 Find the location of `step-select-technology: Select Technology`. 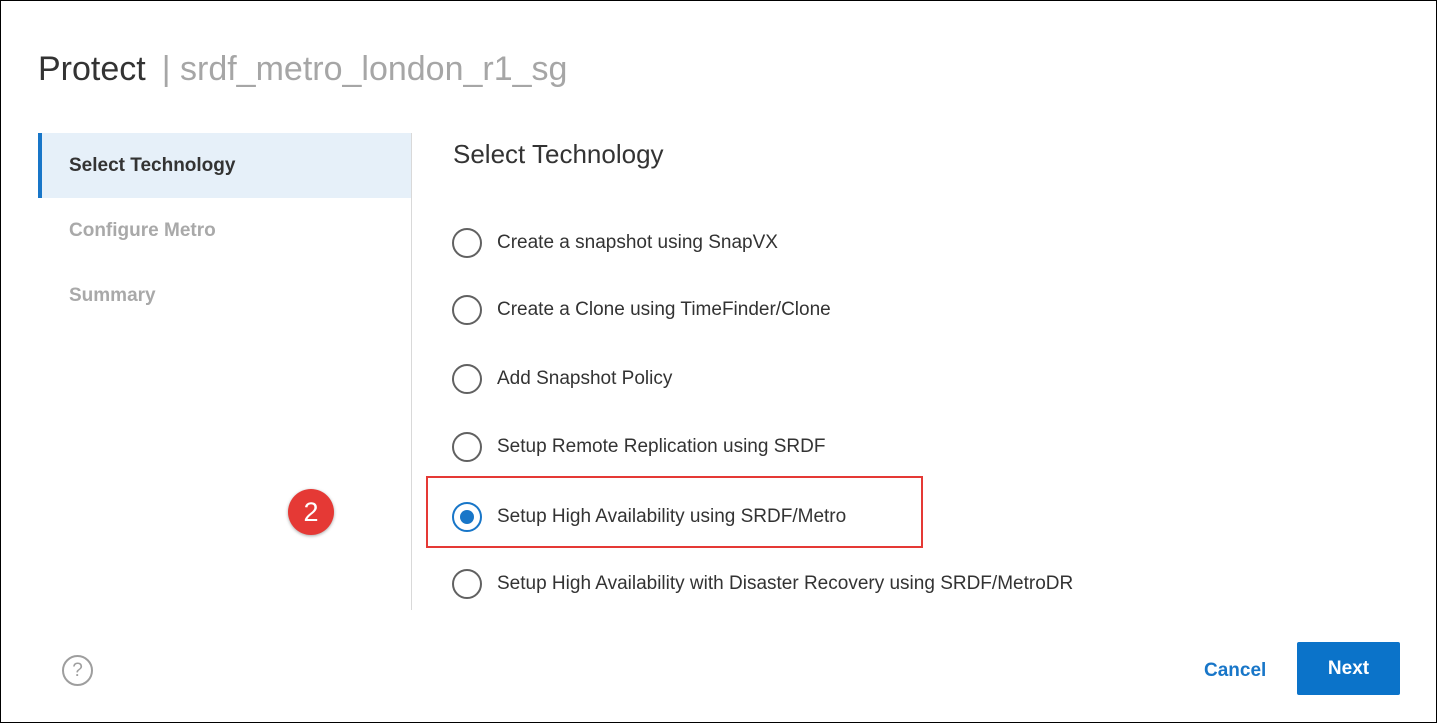

step-select-technology: Select Technology is located at coordinates (224, 165).